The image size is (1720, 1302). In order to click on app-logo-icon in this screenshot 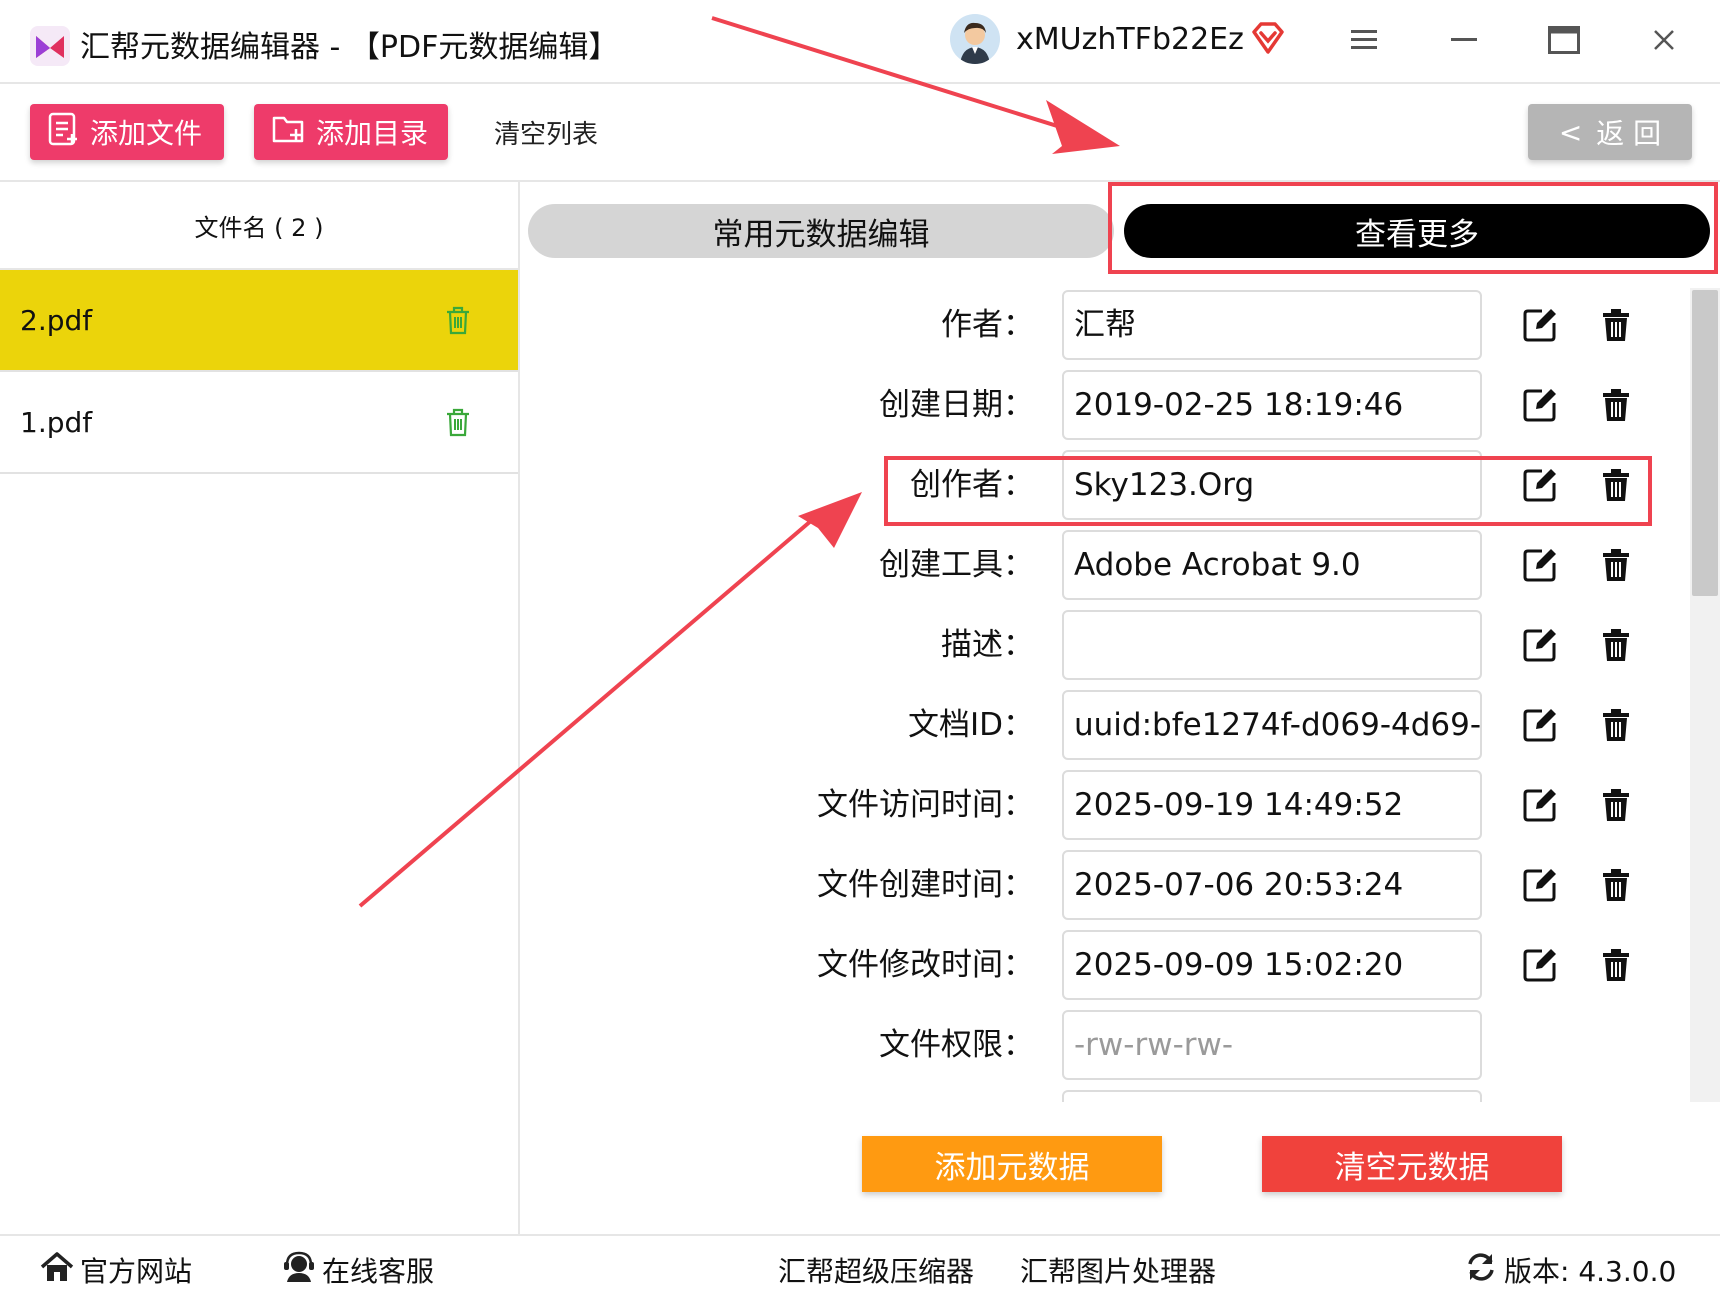, I will do `click(50, 46)`.